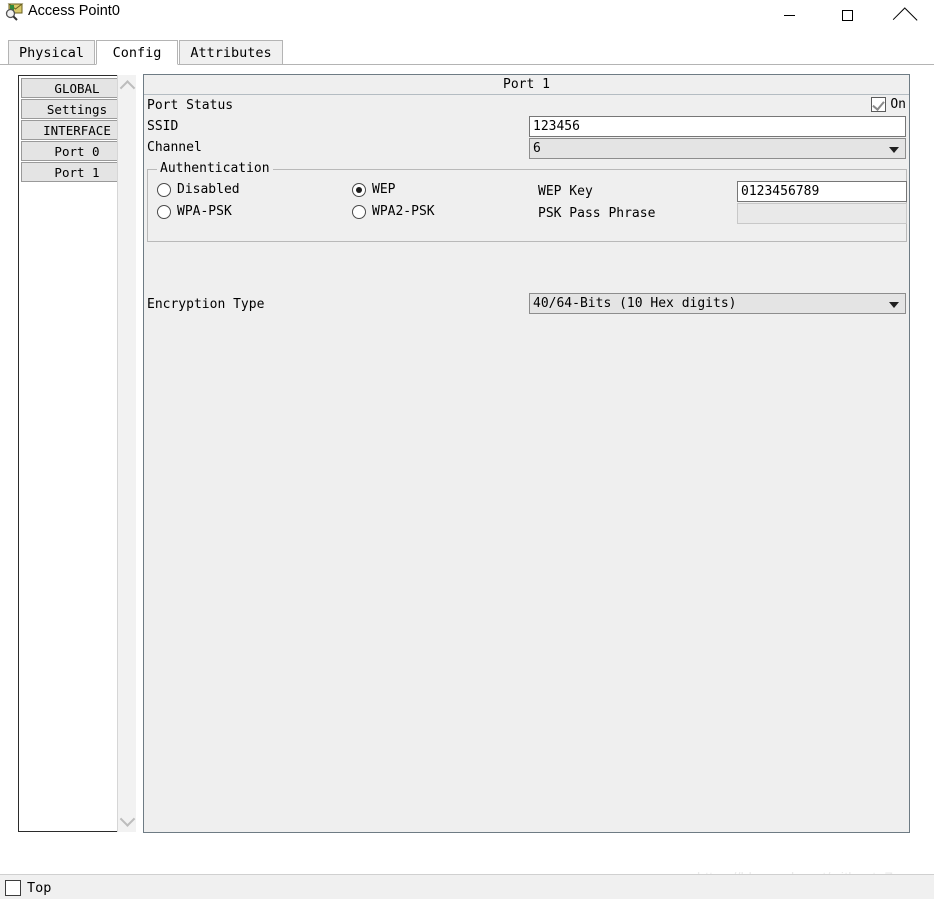  Describe the element at coordinates (537, 148) in the screenshot. I see `channel-dropdown-value: 6` at that location.